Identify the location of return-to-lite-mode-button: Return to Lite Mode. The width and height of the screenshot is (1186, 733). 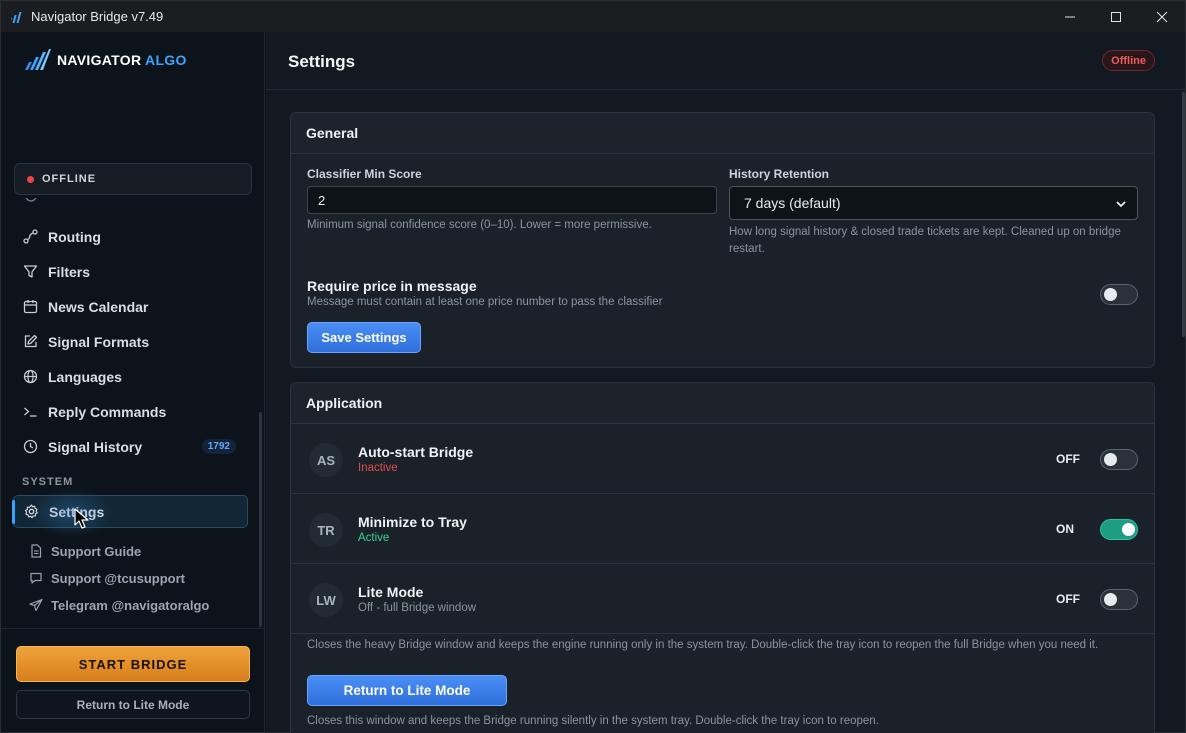
(407, 690).